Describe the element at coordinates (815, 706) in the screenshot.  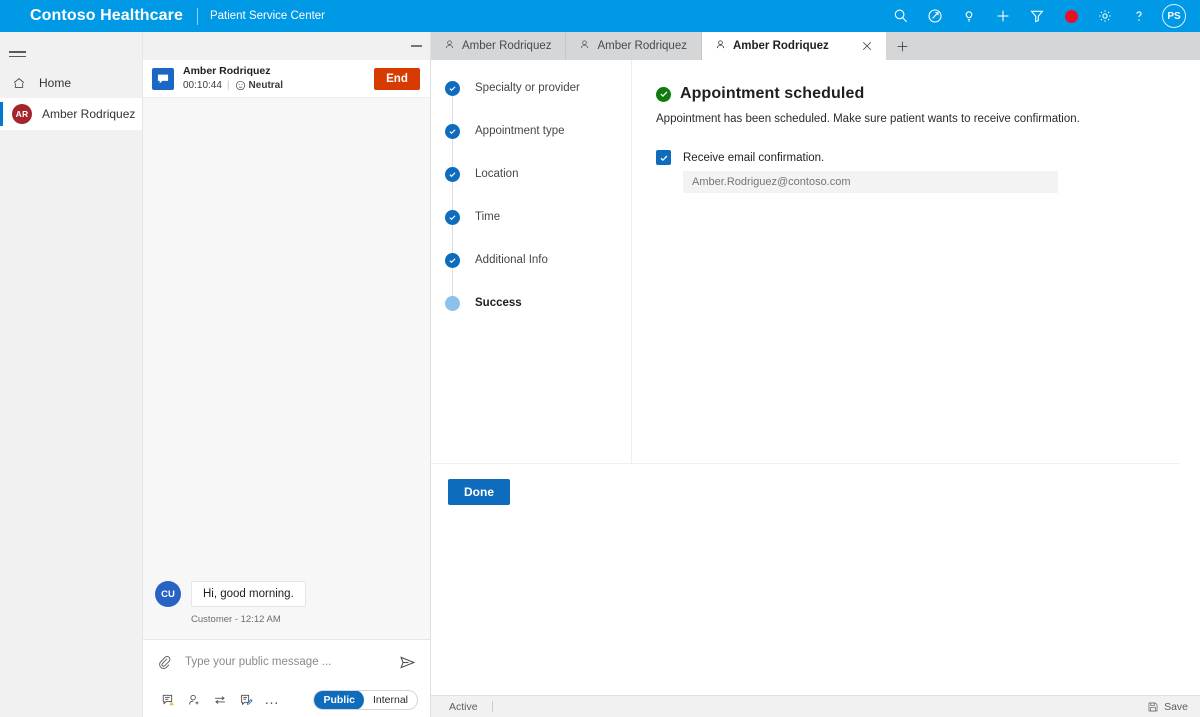
I see `status-bar: Active Save` at that location.